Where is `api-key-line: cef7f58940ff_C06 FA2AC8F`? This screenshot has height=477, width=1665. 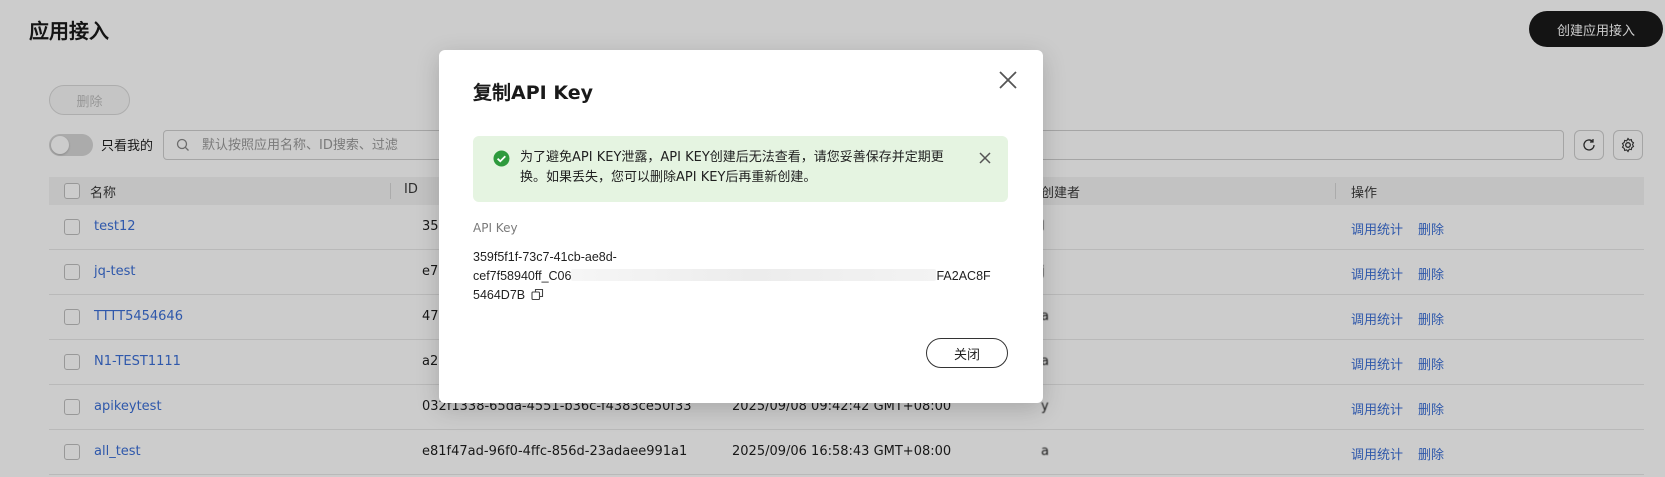
api-key-line: cef7f58940ff_C06 FA2AC8F is located at coordinates (740, 276).